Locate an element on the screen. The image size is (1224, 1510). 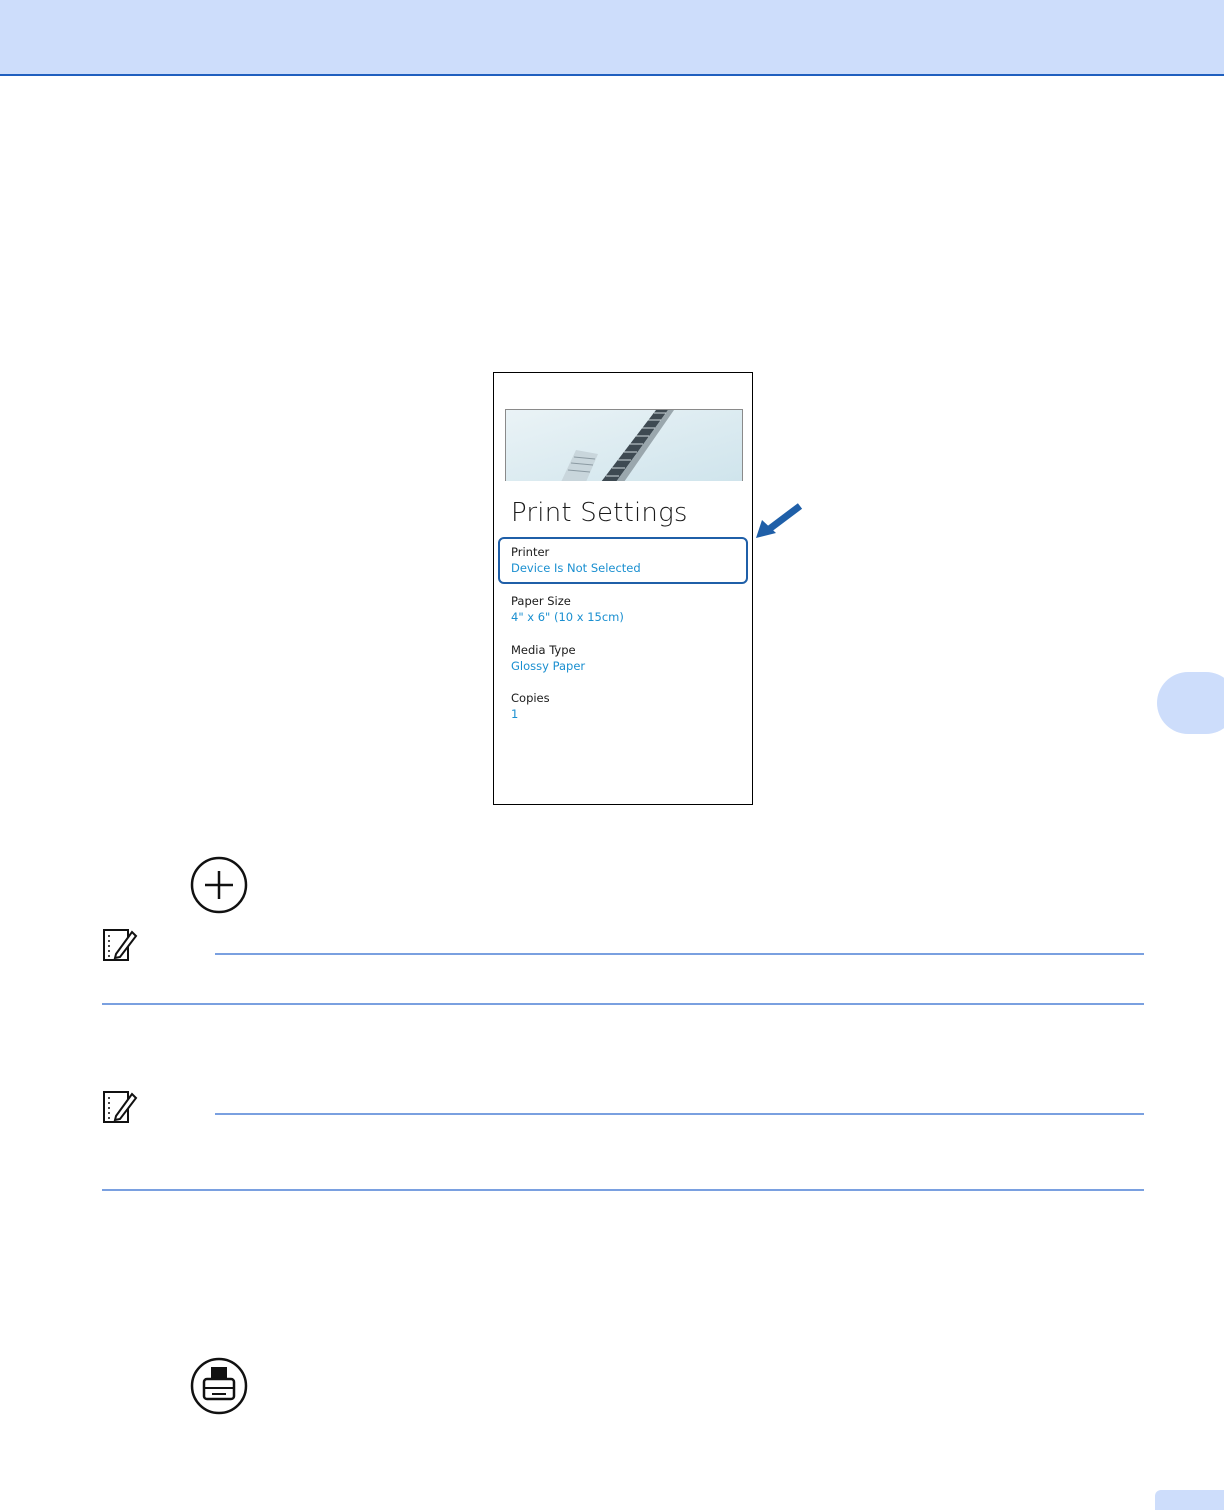
plus-circle-icon is located at coordinates (219, 885).